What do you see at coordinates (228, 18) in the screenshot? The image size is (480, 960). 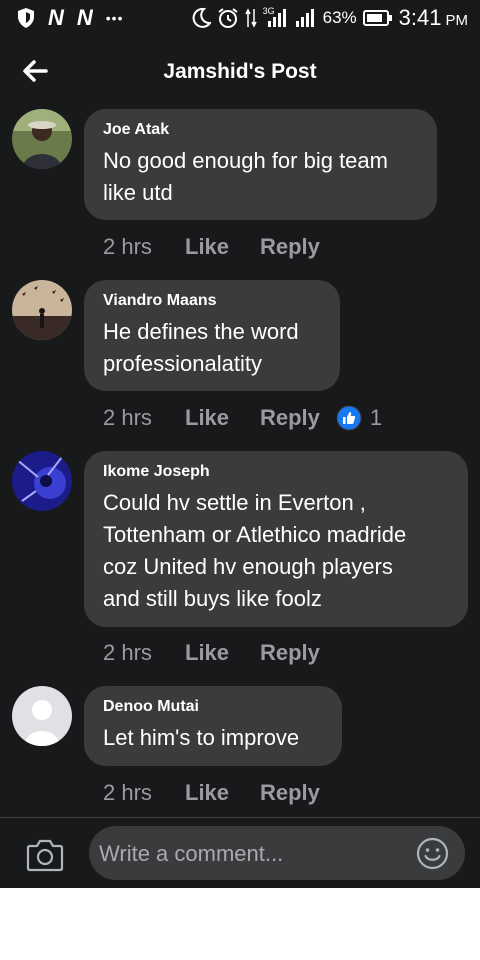 I see `alarm-icon` at bounding box center [228, 18].